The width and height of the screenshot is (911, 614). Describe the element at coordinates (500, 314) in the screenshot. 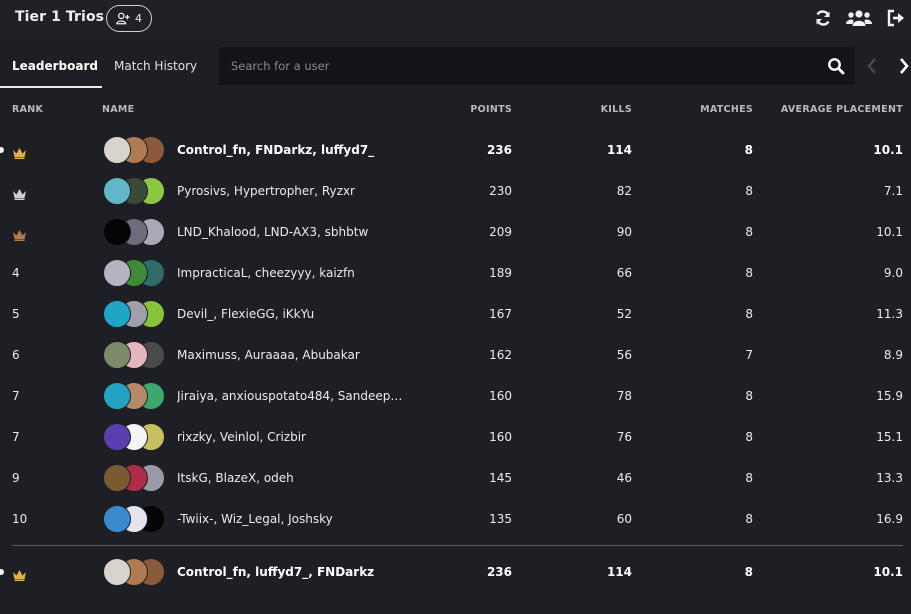

I see `points-value: 167` at that location.